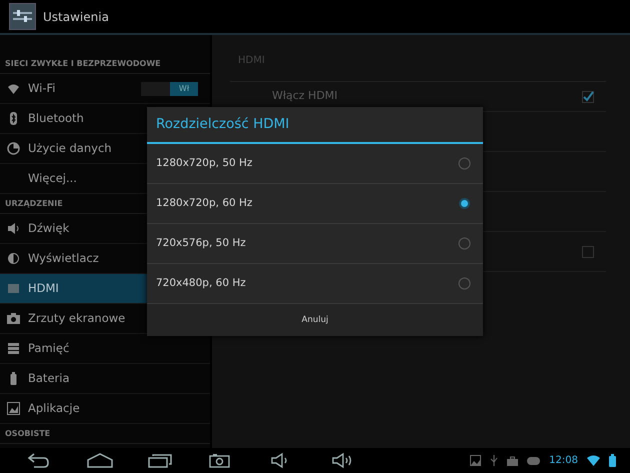 This screenshot has height=473, width=630. Describe the element at coordinates (56, 118) in the screenshot. I see `menu-label: Bluetooth` at that location.